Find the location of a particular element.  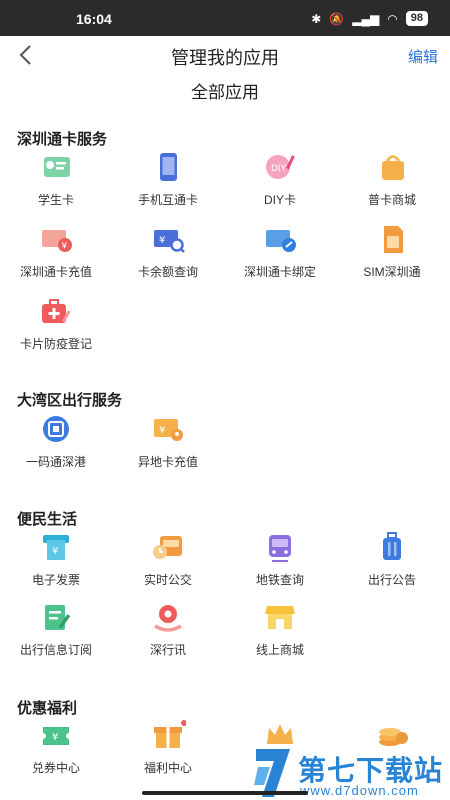

app-label: 卡片防疫登记 is located at coordinates (55, 344).